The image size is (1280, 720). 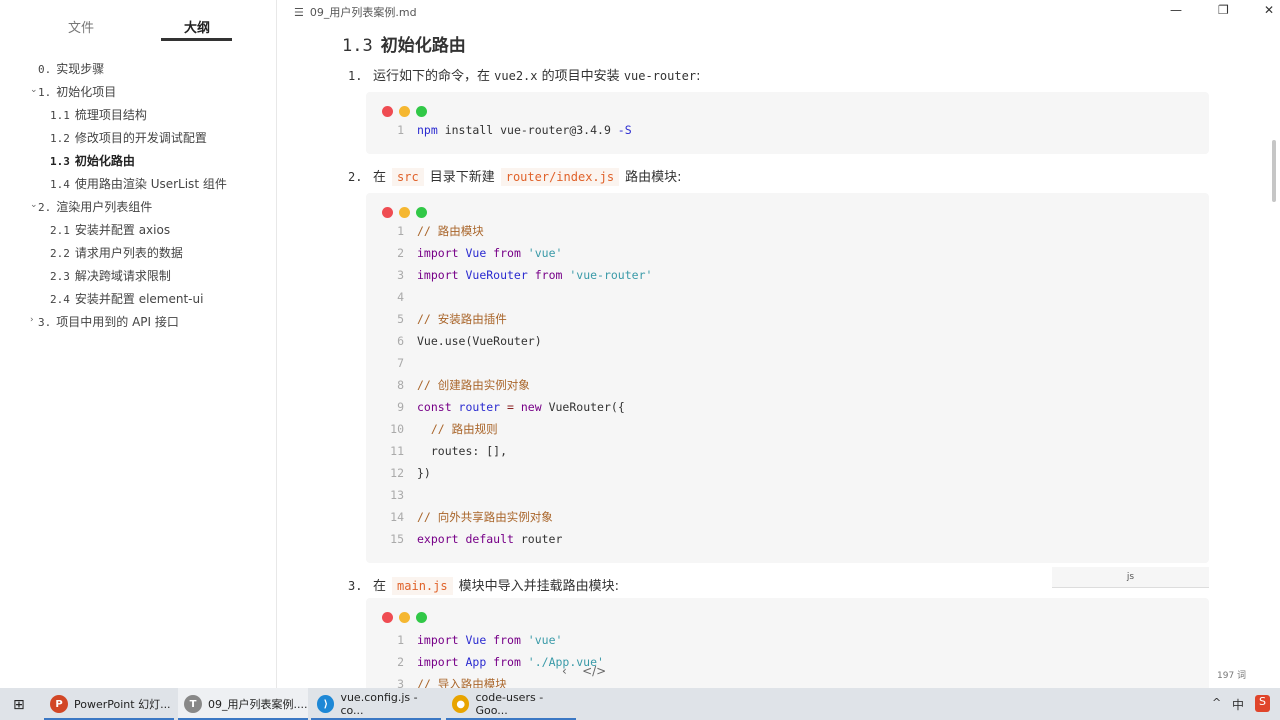 What do you see at coordinates (500, 275) in the screenshot?
I see `code-token: VueRouter` at bounding box center [500, 275].